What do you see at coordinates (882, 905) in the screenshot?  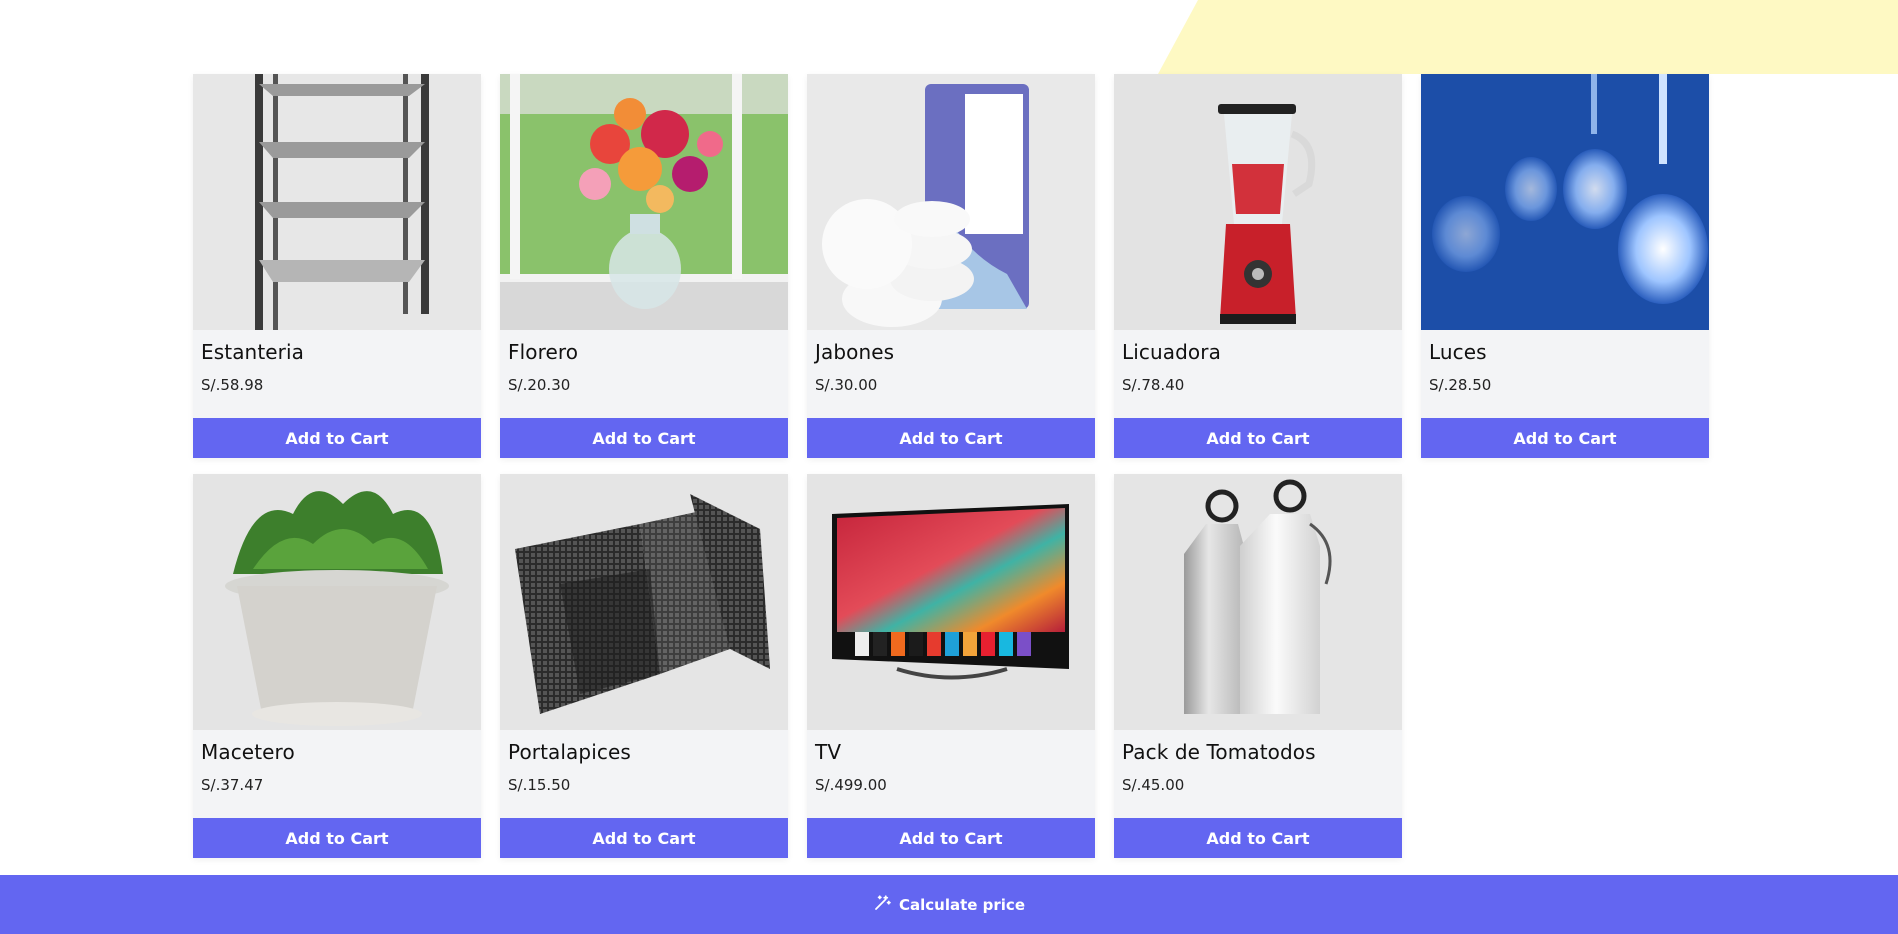 I see `magic-wand-icon` at bounding box center [882, 905].